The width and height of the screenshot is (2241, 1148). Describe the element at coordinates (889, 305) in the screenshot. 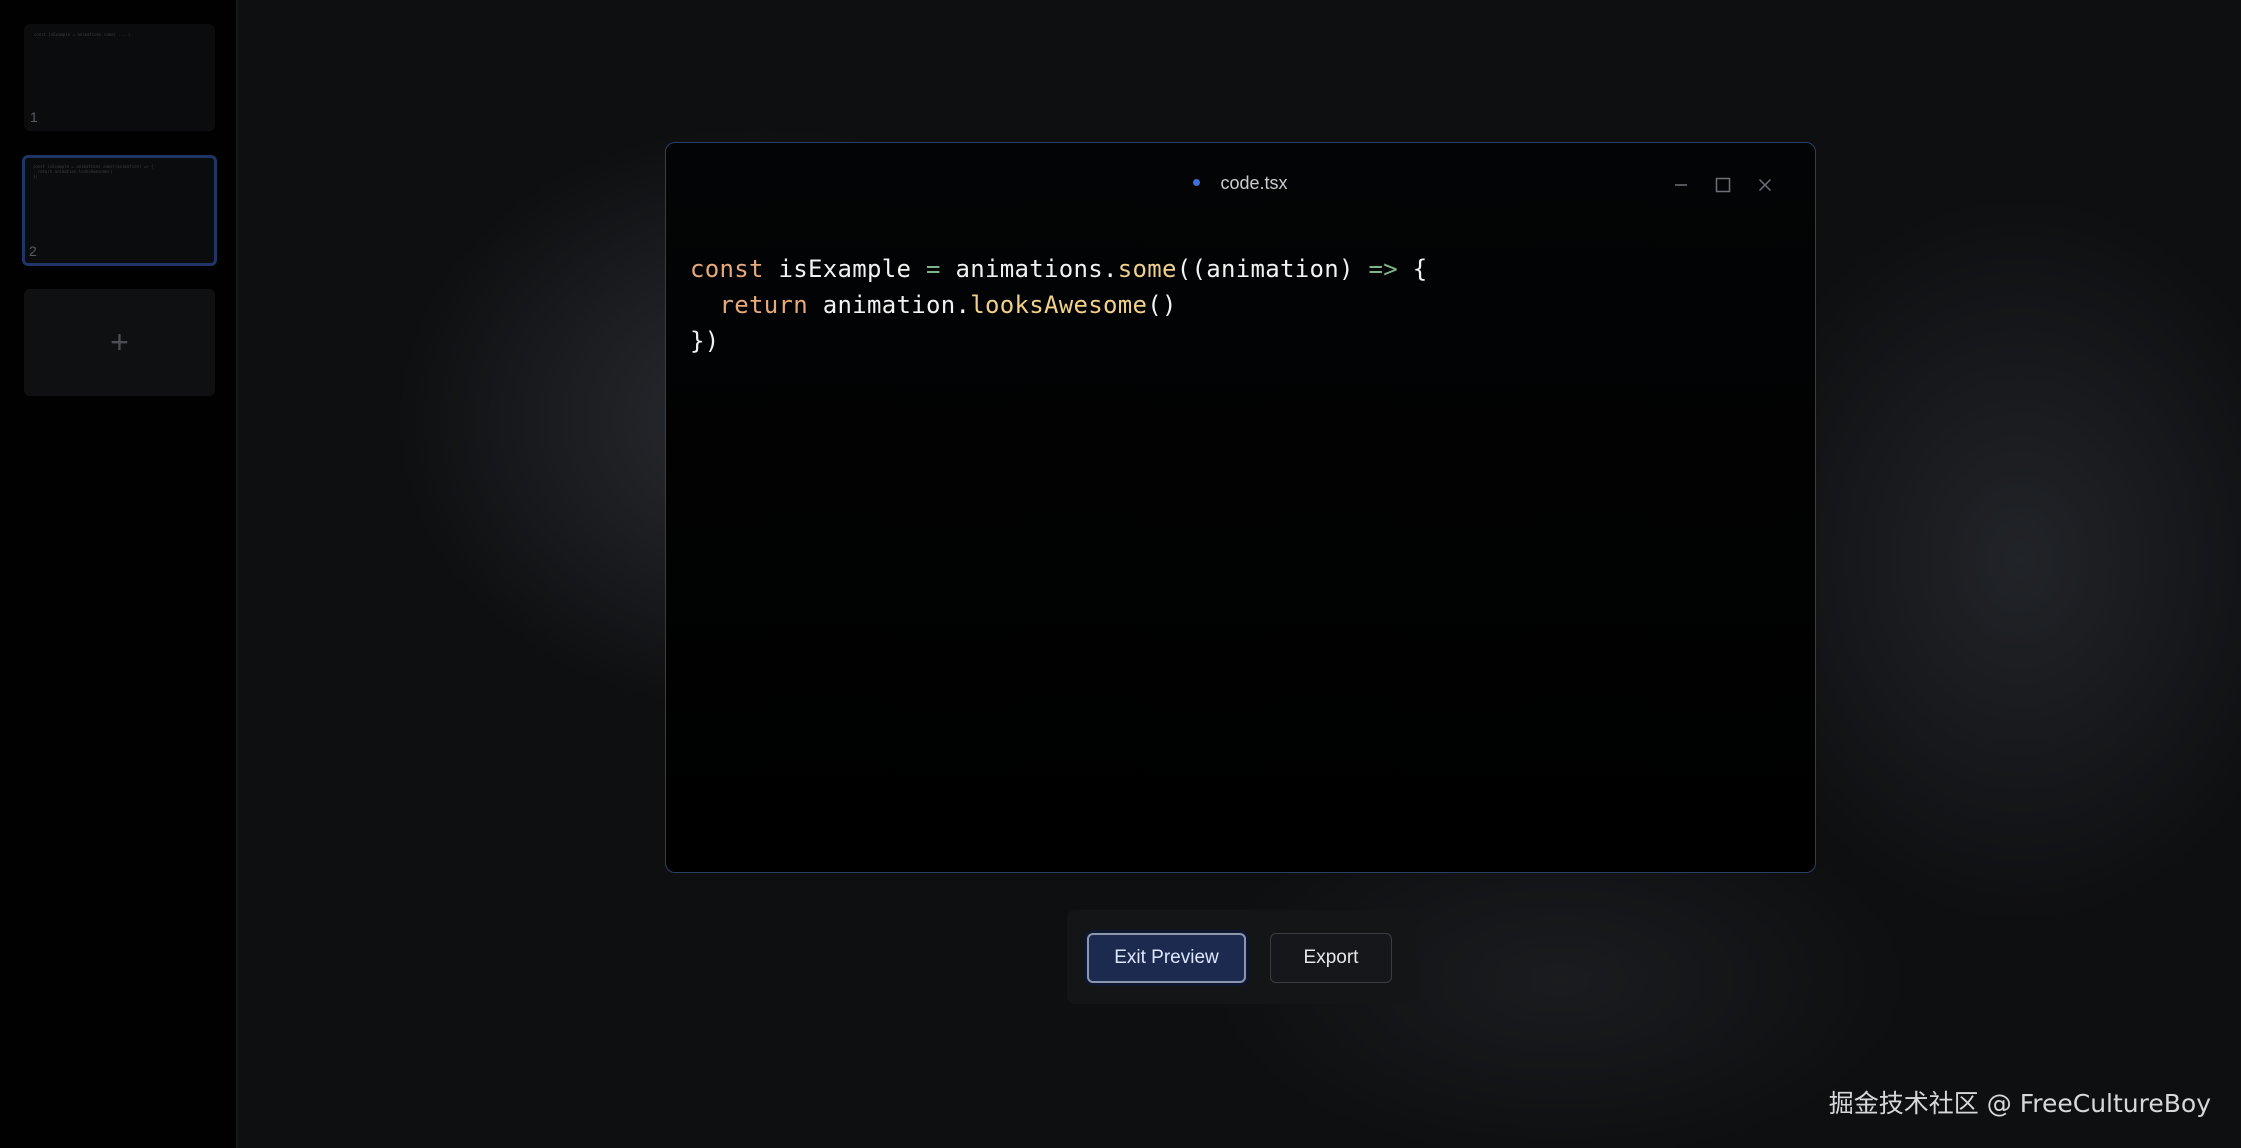

I see `code-token: animation.` at that location.